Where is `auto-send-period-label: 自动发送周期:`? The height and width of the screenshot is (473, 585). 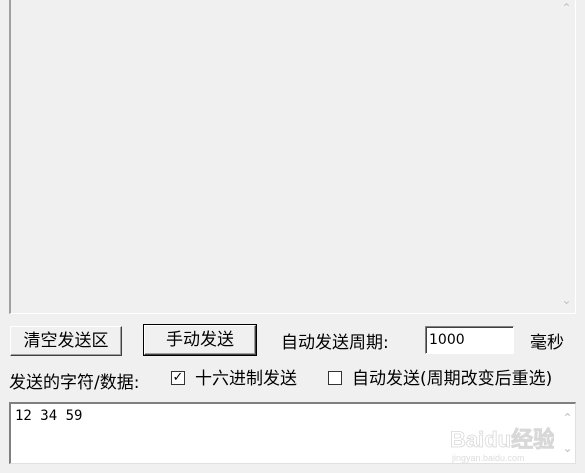 auto-send-period-label: 自动发送周期: is located at coordinates (335, 343).